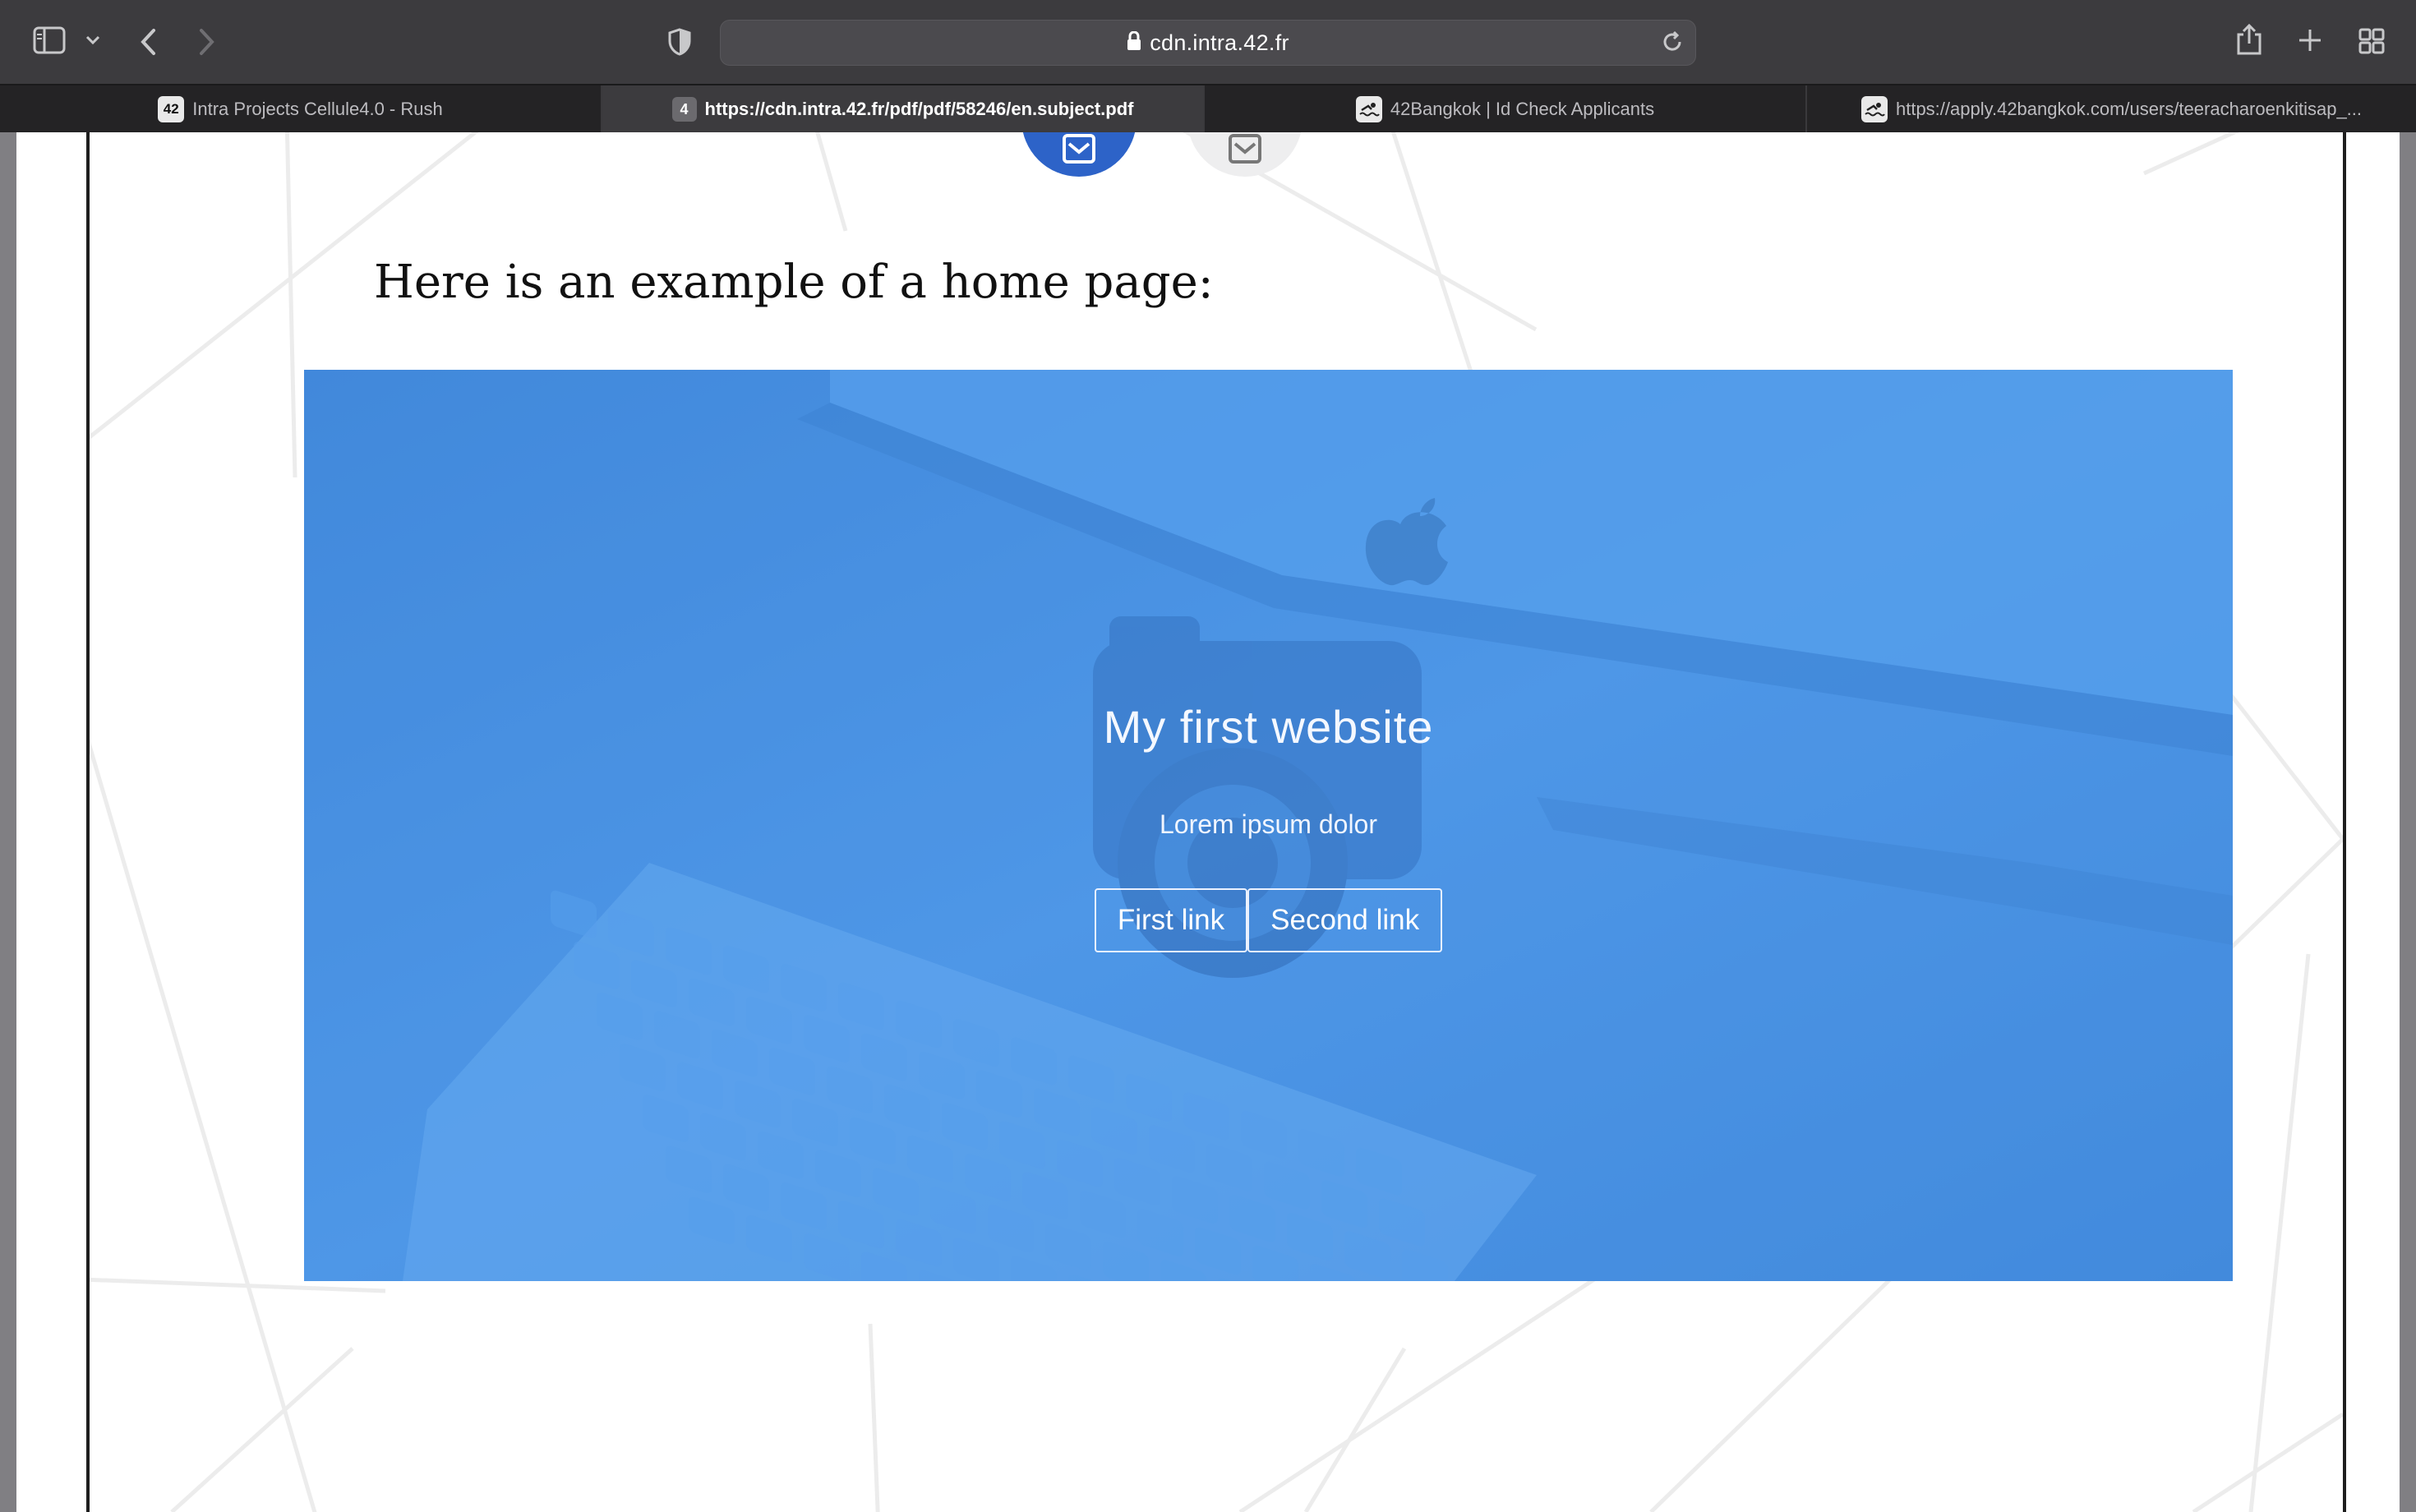  I want to click on intro-text: Here is an example of a home page:, so click(794, 283).